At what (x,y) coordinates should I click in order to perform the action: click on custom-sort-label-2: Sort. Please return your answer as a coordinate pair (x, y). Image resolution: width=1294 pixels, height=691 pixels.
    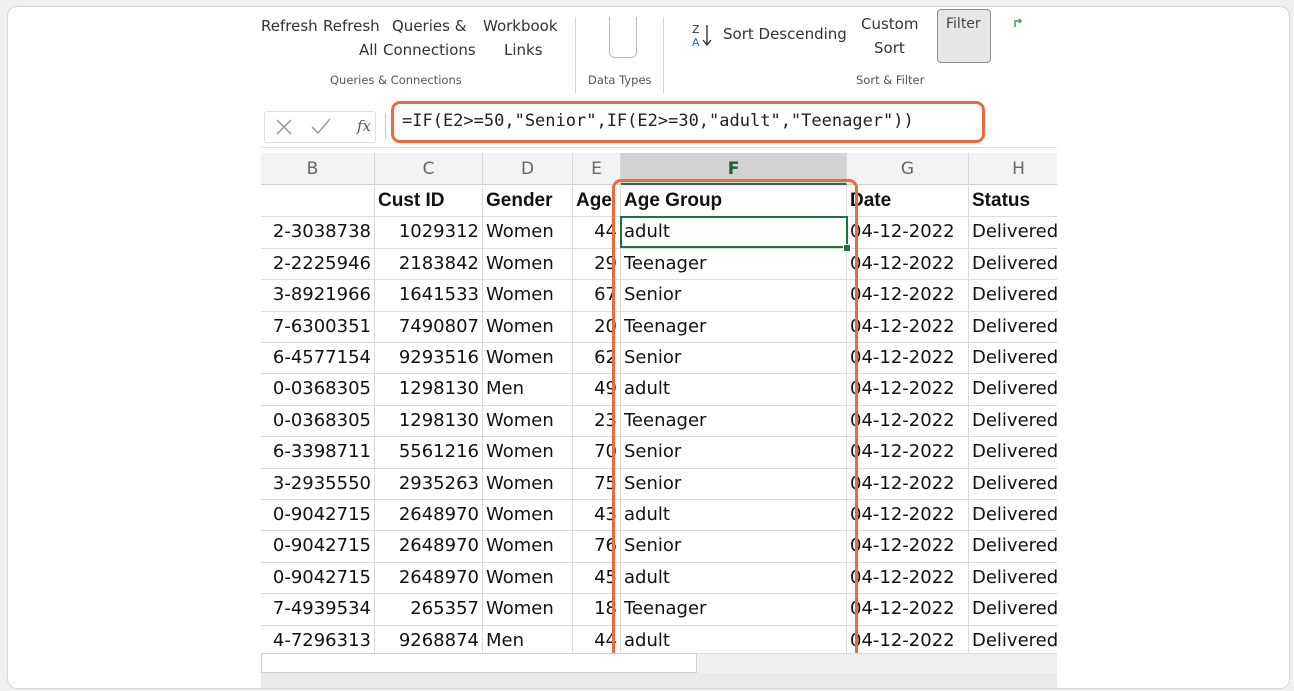
    Looking at the image, I should click on (889, 48).